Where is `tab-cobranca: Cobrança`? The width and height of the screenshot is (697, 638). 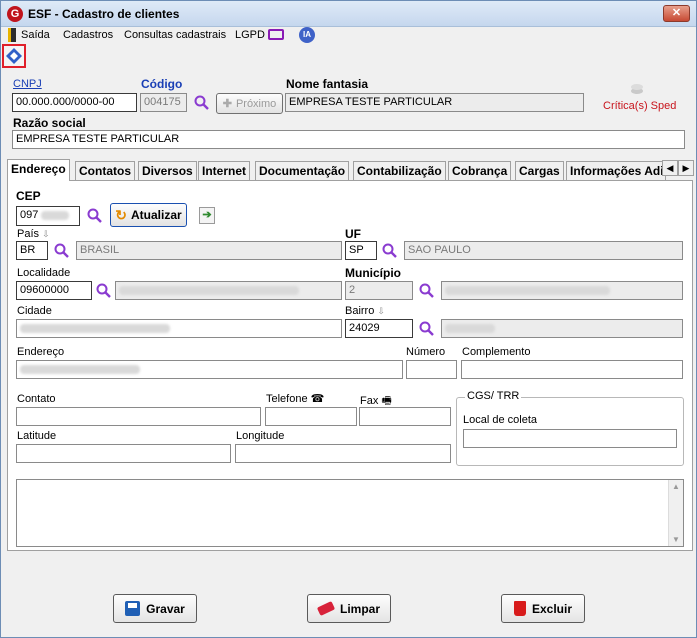
tab-cobranca: Cobrança is located at coordinates (480, 170).